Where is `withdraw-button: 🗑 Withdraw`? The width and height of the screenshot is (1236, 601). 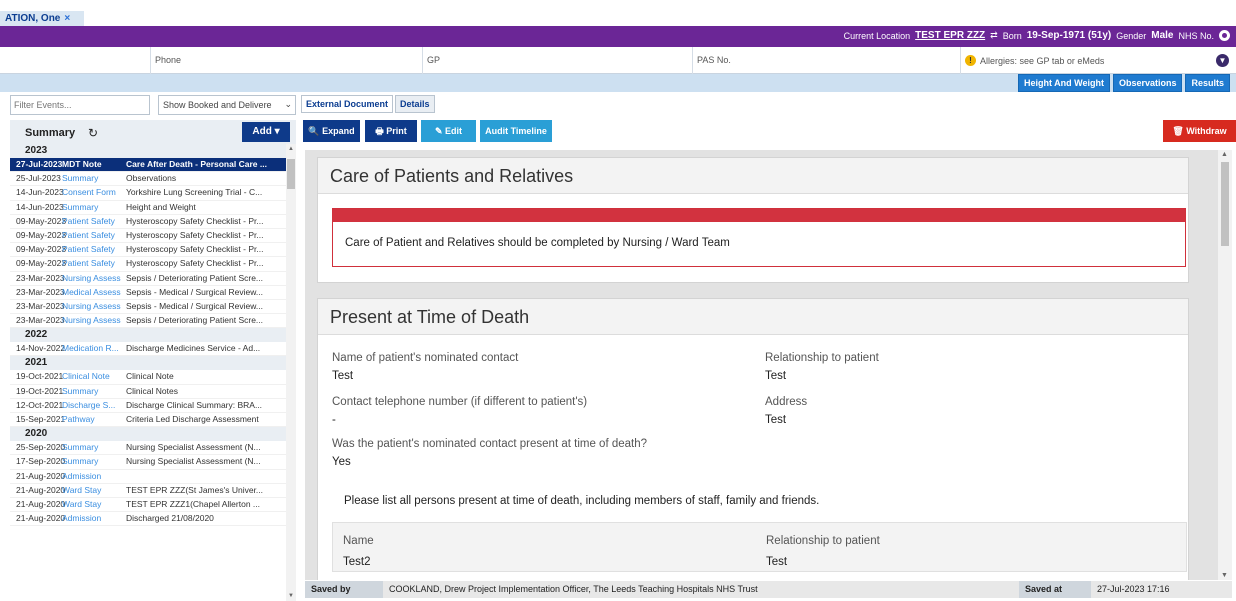
withdraw-button: 🗑 Withdraw is located at coordinates (1199, 131).